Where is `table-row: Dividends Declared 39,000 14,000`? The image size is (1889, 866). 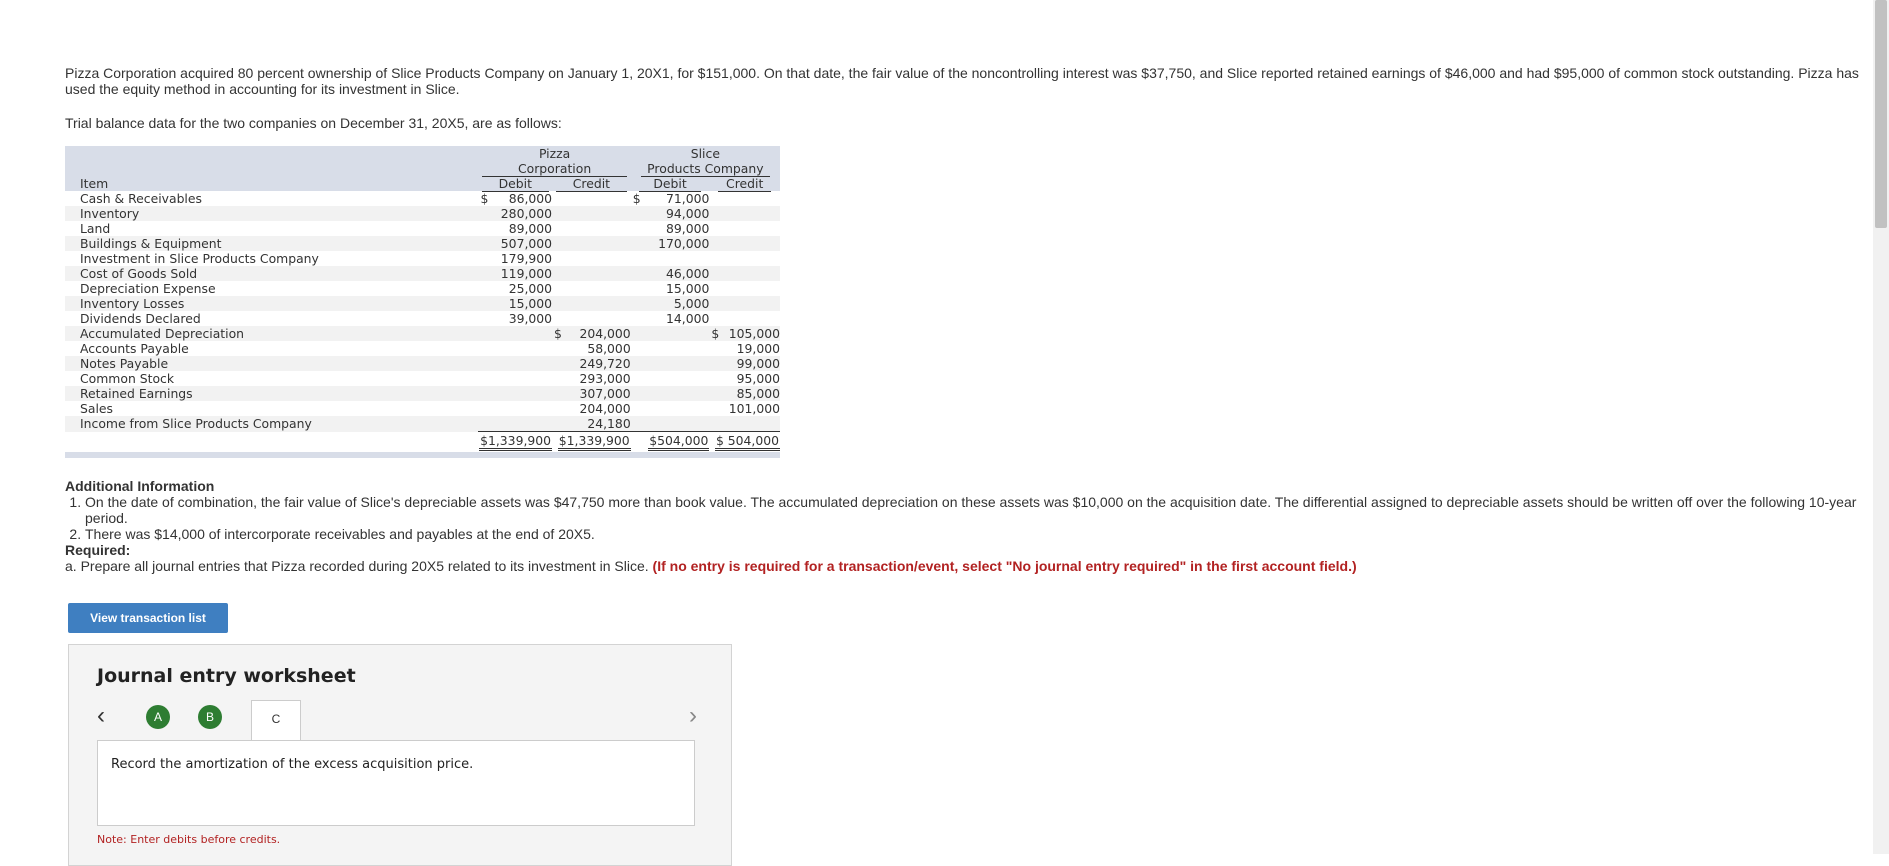 table-row: Dividends Declared 39,000 14,000 is located at coordinates (422, 318).